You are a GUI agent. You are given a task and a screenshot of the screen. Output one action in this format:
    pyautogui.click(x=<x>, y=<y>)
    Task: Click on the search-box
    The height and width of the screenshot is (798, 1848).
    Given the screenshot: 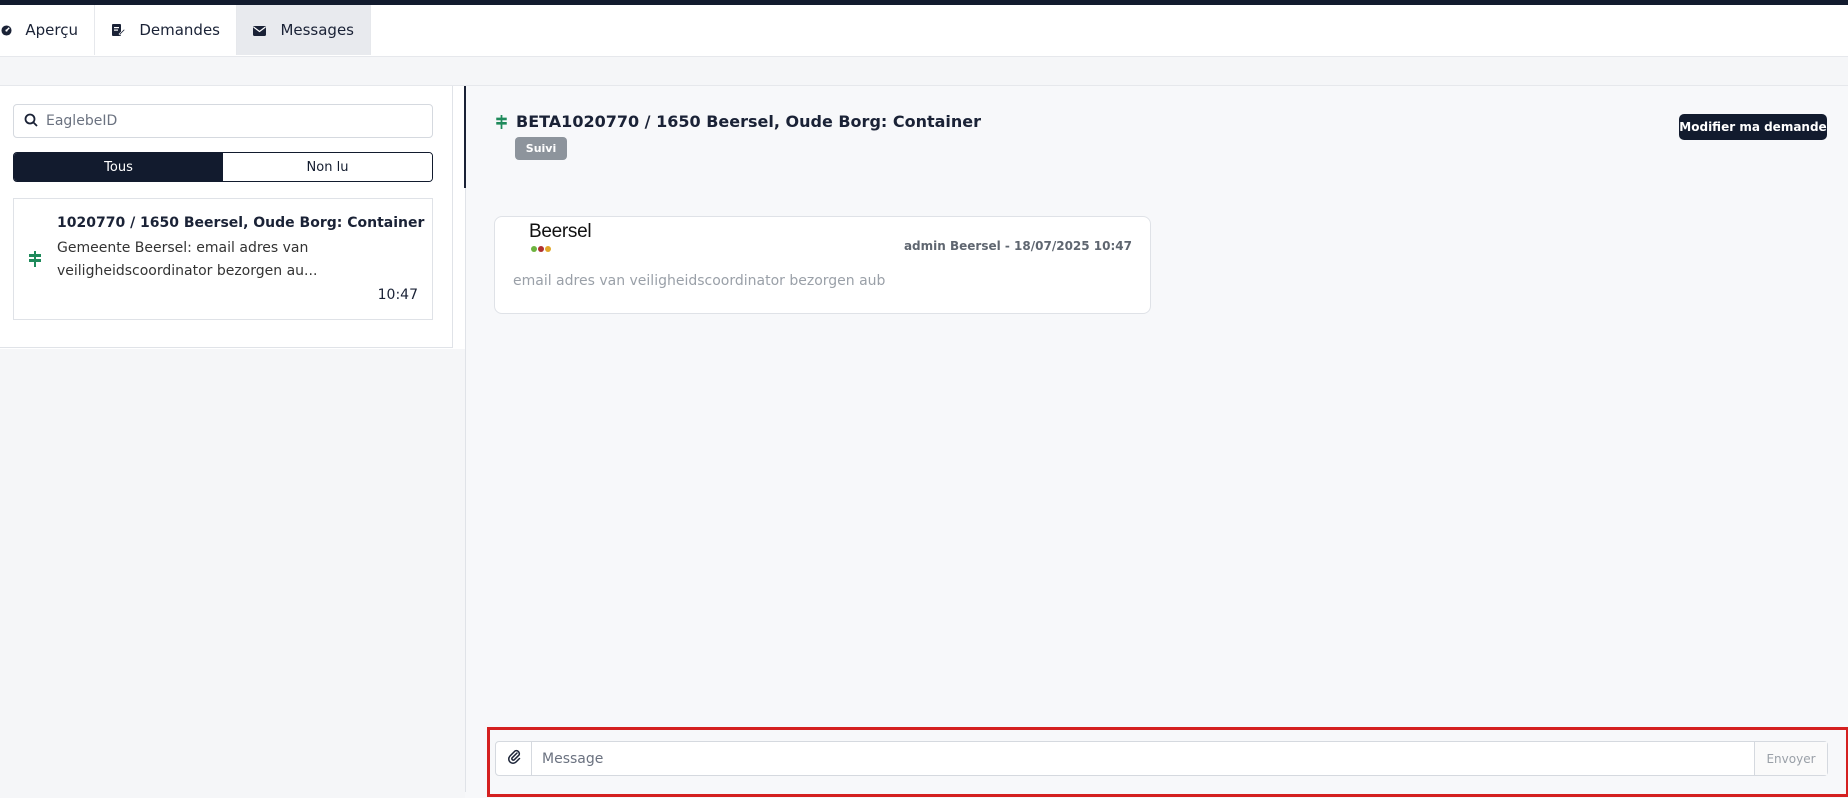 What is the action you would take?
    pyautogui.click(x=223, y=121)
    